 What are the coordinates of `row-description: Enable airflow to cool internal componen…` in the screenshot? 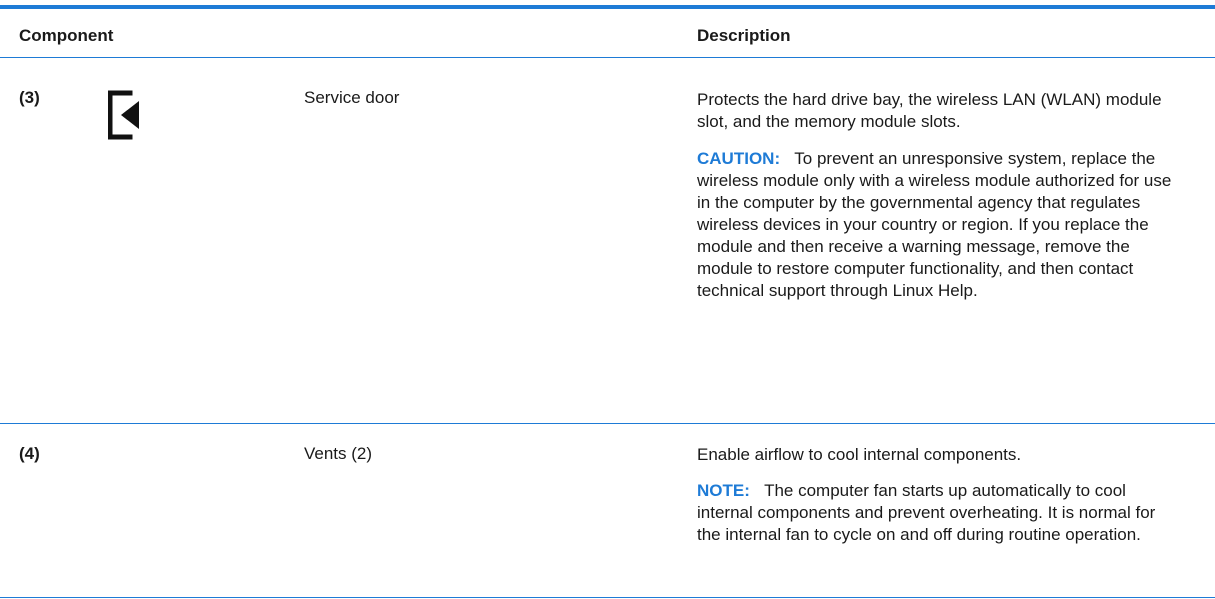 It's located at (937, 495).